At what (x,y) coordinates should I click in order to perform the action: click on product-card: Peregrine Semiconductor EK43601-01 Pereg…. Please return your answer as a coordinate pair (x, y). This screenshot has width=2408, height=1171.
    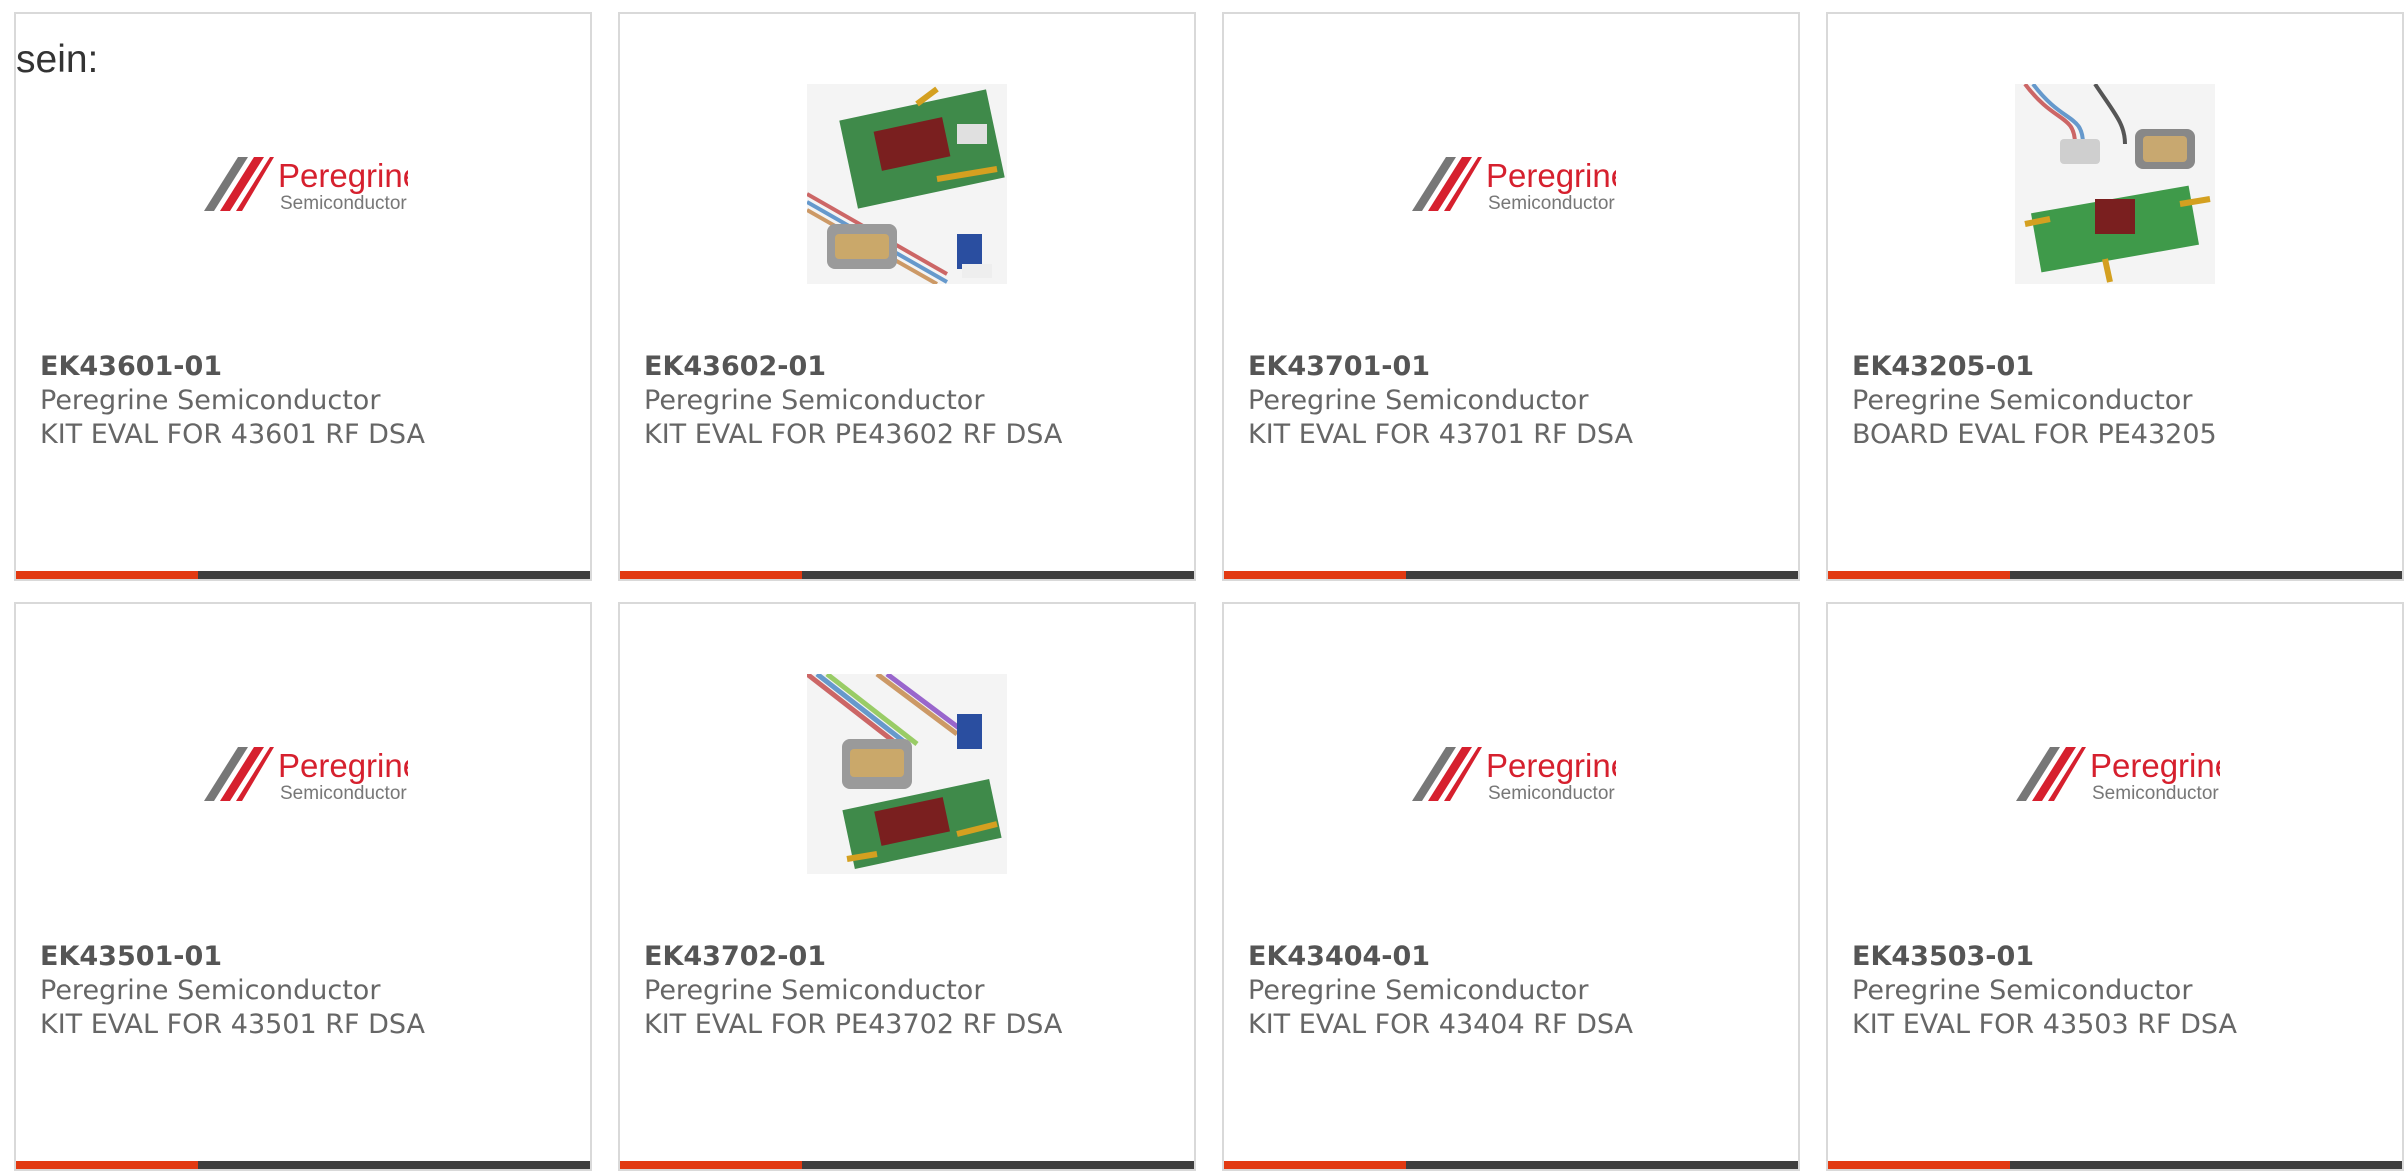
    Looking at the image, I should click on (303, 296).